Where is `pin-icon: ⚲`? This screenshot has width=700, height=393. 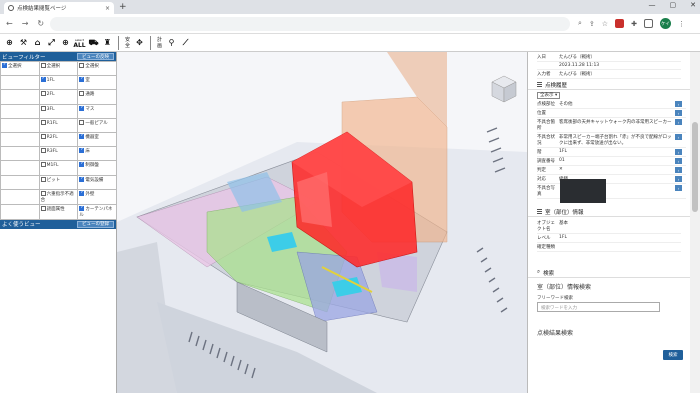
pin-icon: ⚲ is located at coordinates (171, 42).